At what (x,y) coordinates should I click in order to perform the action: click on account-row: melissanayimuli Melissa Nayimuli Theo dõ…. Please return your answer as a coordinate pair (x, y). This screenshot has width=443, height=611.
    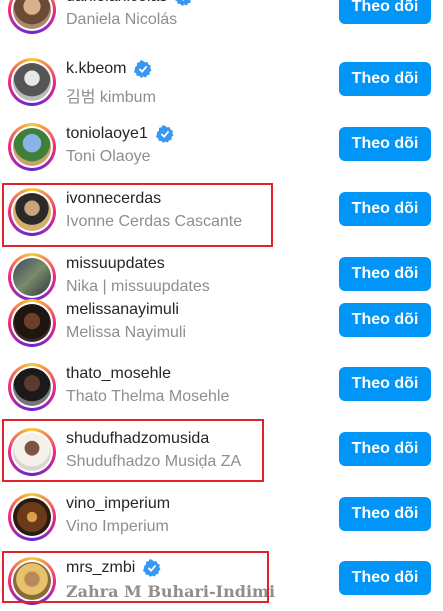
    Looking at the image, I should click on (221, 324).